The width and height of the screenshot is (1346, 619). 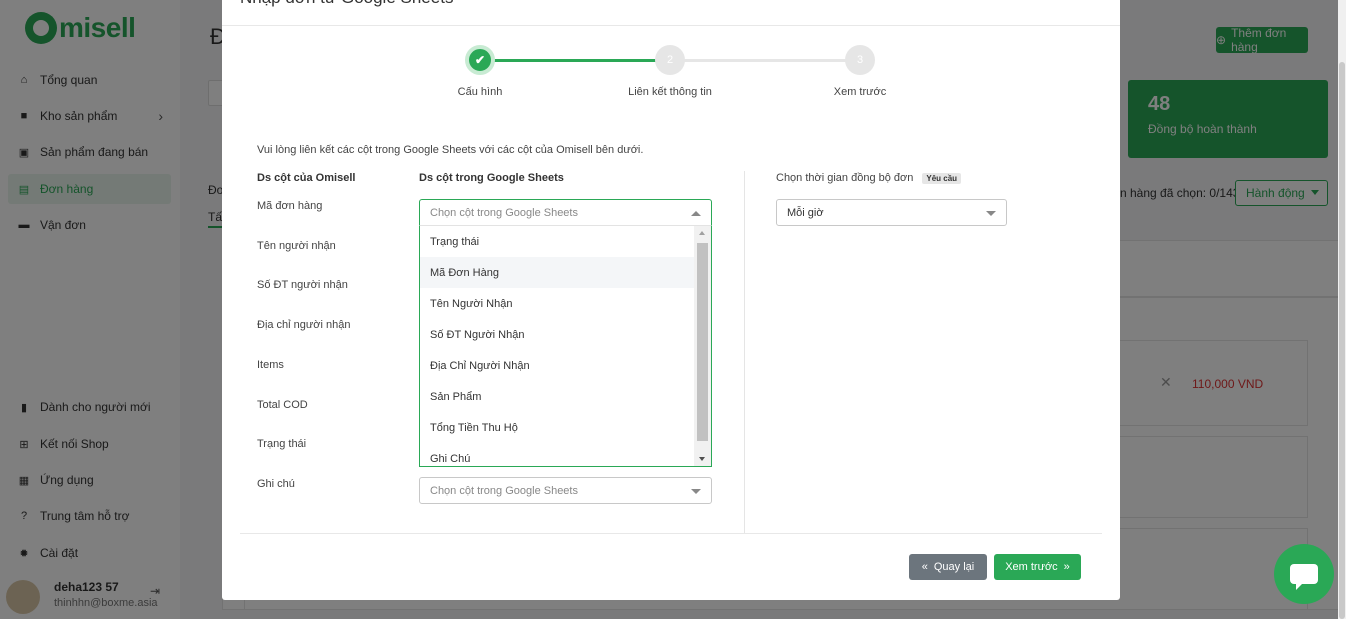 What do you see at coordinates (1342, 340) in the screenshot?
I see `scrollbar-thumb` at bounding box center [1342, 340].